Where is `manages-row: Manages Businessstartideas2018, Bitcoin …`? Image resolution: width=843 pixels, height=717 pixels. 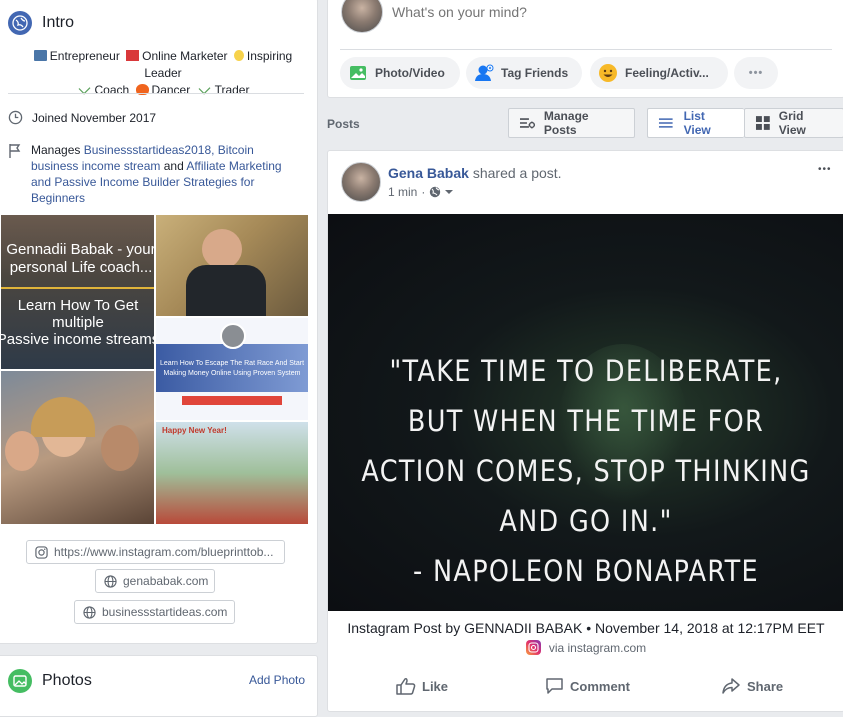
manages-row: Manages Businessstartideas2018, Bitcoin … is located at coordinates (149, 174).